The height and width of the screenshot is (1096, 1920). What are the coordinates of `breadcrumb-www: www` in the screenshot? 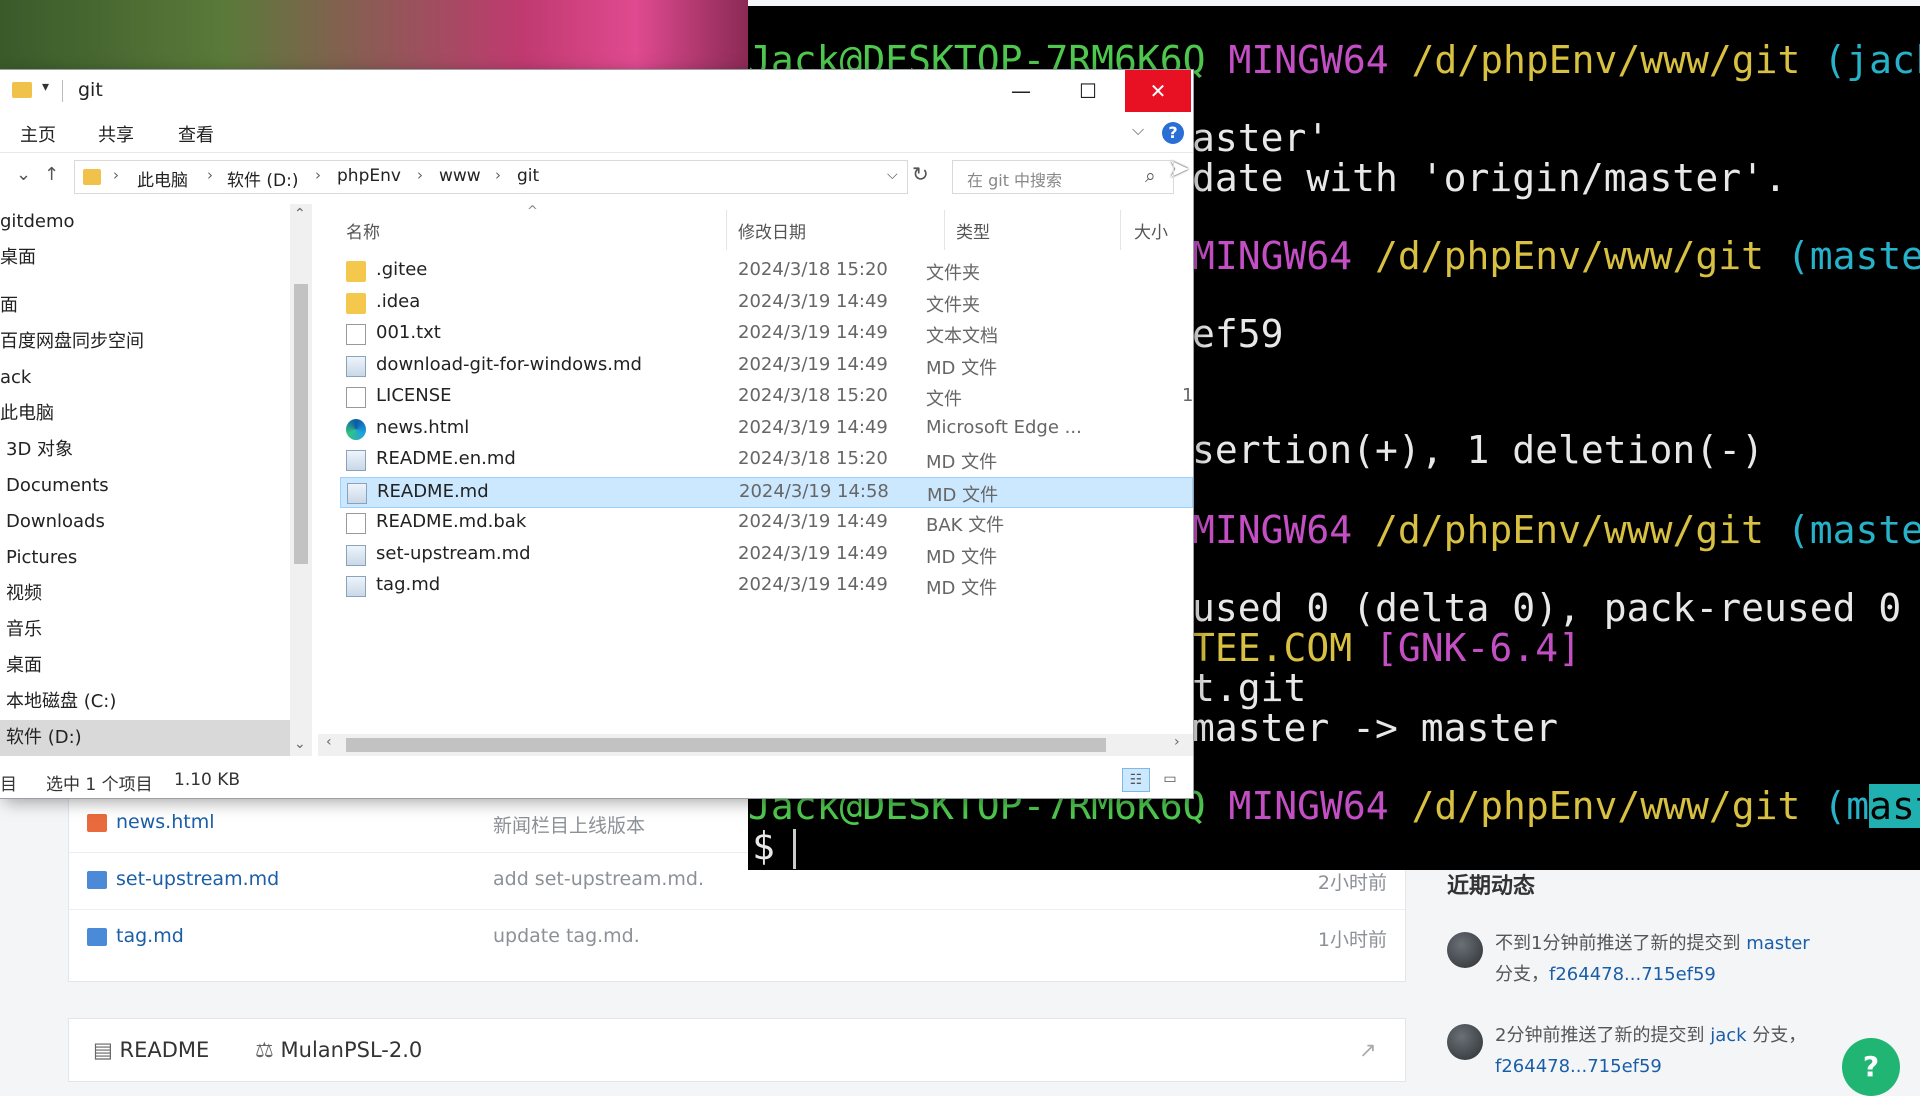 It's located at (460, 176).